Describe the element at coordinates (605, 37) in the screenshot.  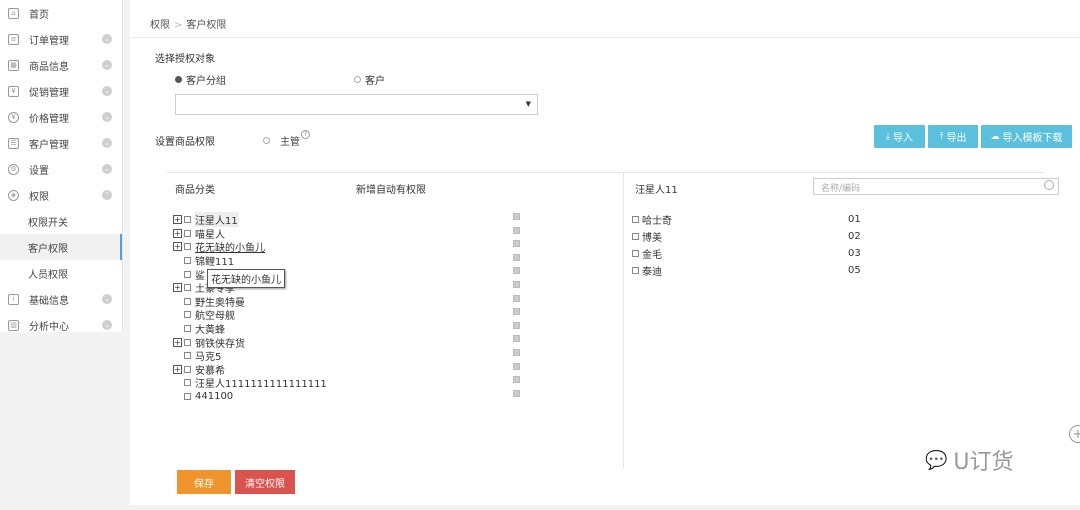
I see `divider` at that location.